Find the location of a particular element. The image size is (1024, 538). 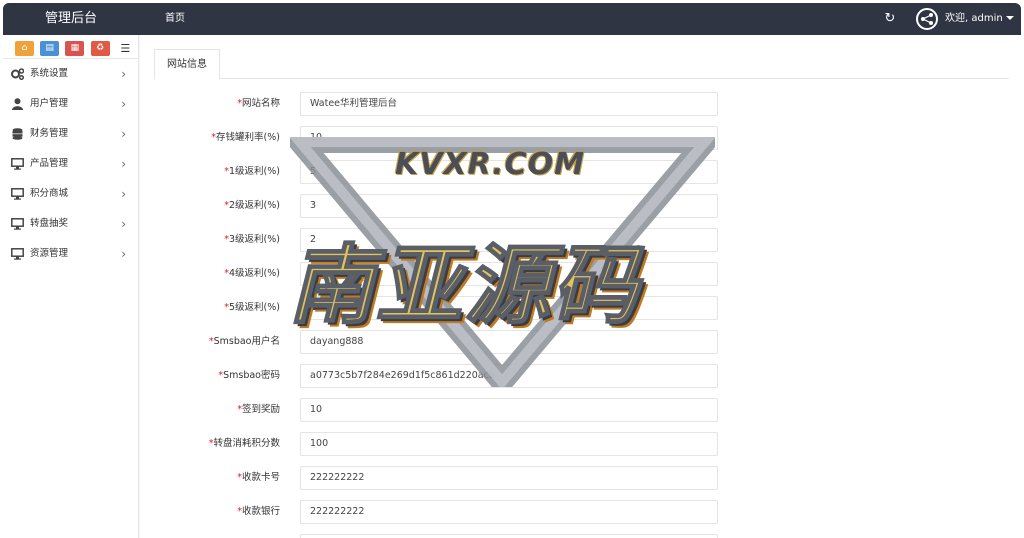

field-label: *转盘消耗积分数 is located at coordinates (244, 443).